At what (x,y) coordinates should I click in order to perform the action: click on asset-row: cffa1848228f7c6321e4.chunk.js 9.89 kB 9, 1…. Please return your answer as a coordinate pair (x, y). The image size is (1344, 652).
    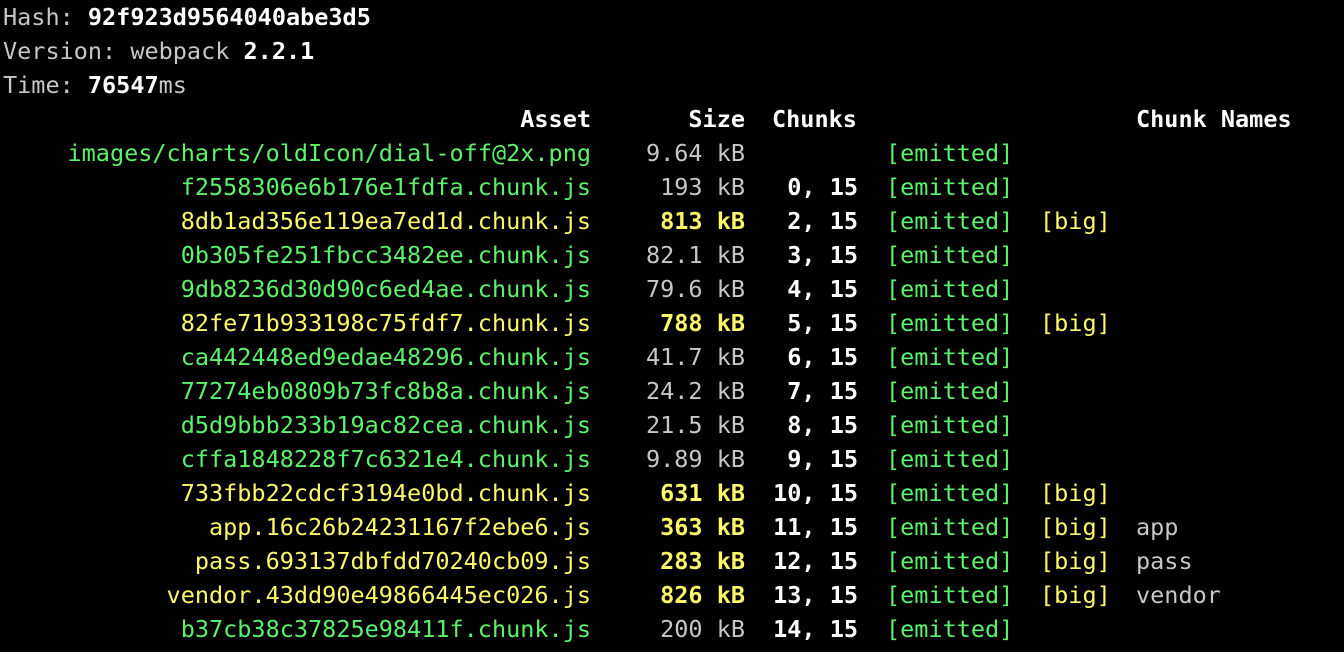
    Looking at the image, I should click on (672, 459).